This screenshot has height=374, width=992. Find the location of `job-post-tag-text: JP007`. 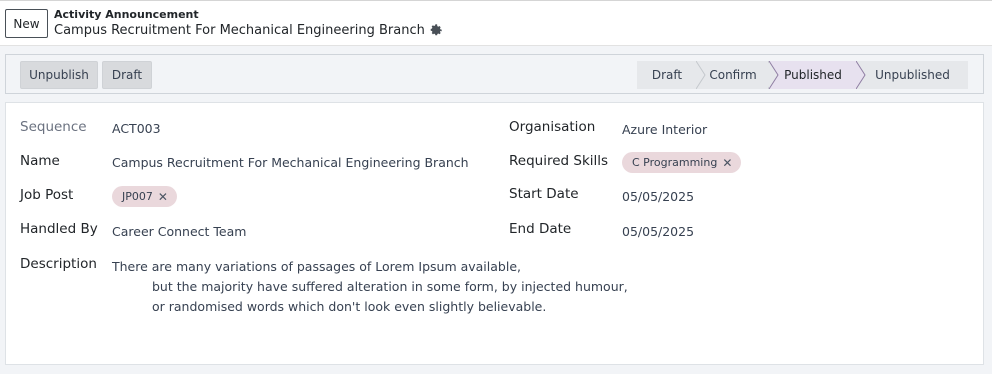

job-post-tag-text: JP007 is located at coordinates (137, 196).